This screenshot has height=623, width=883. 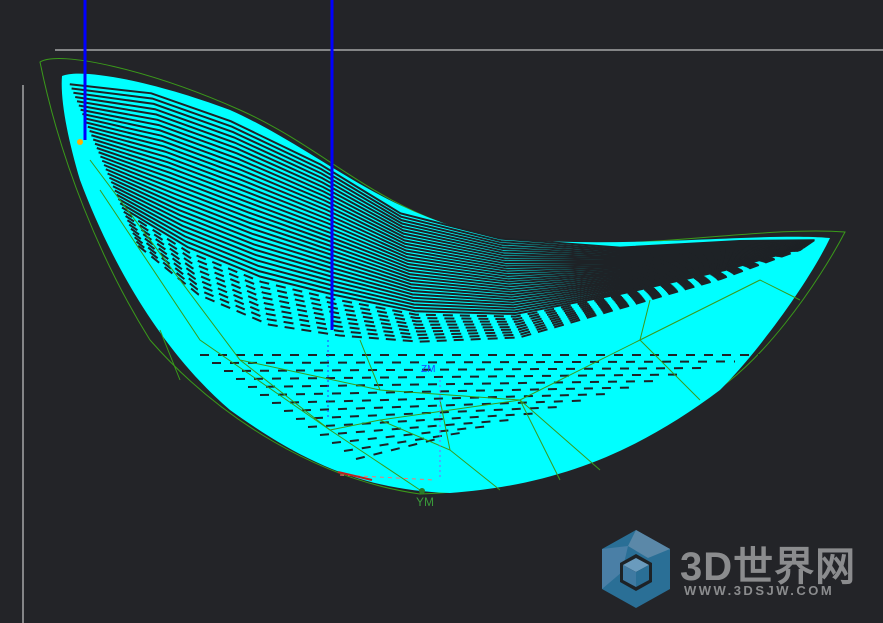 I want to click on origin-marker, so click(x=422, y=491).